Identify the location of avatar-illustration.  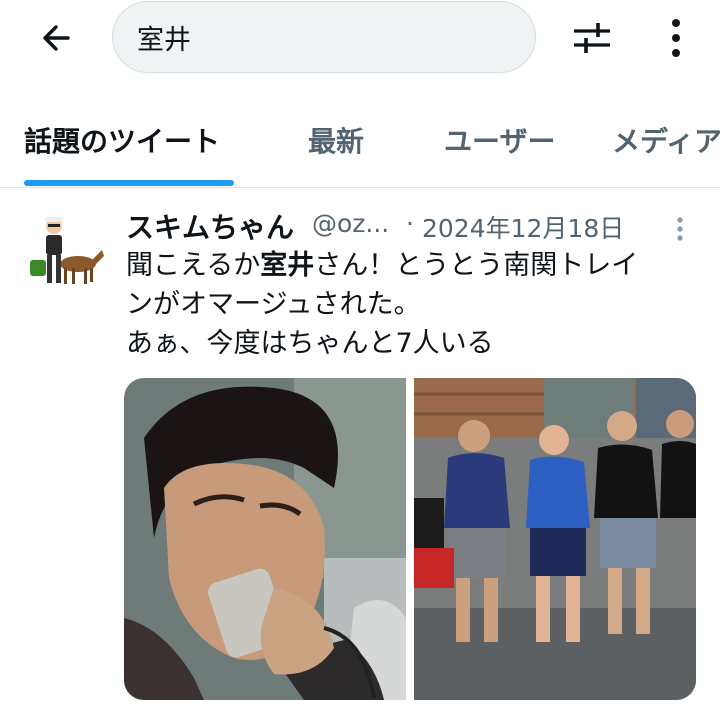
(67, 250).